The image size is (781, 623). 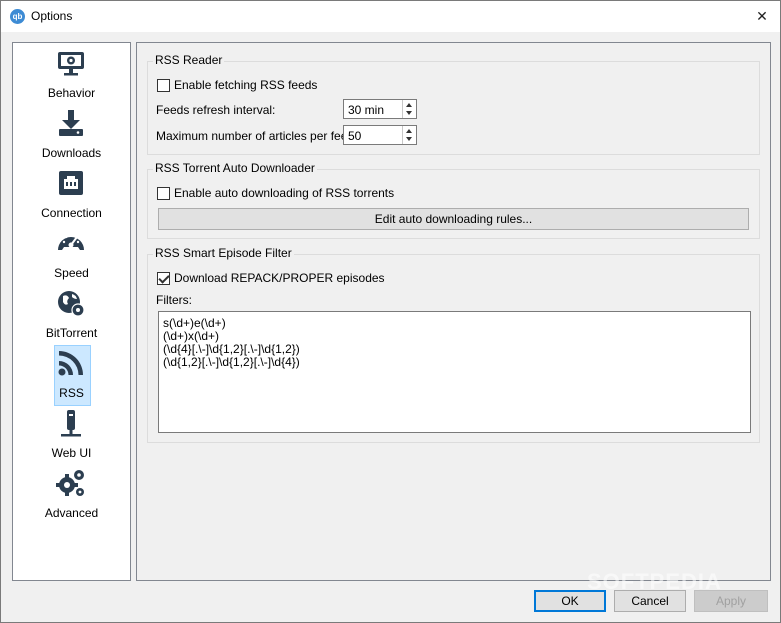 What do you see at coordinates (762, 16) in the screenshot?
I see `close-icon: ✕` at bounding box center [762, 16].